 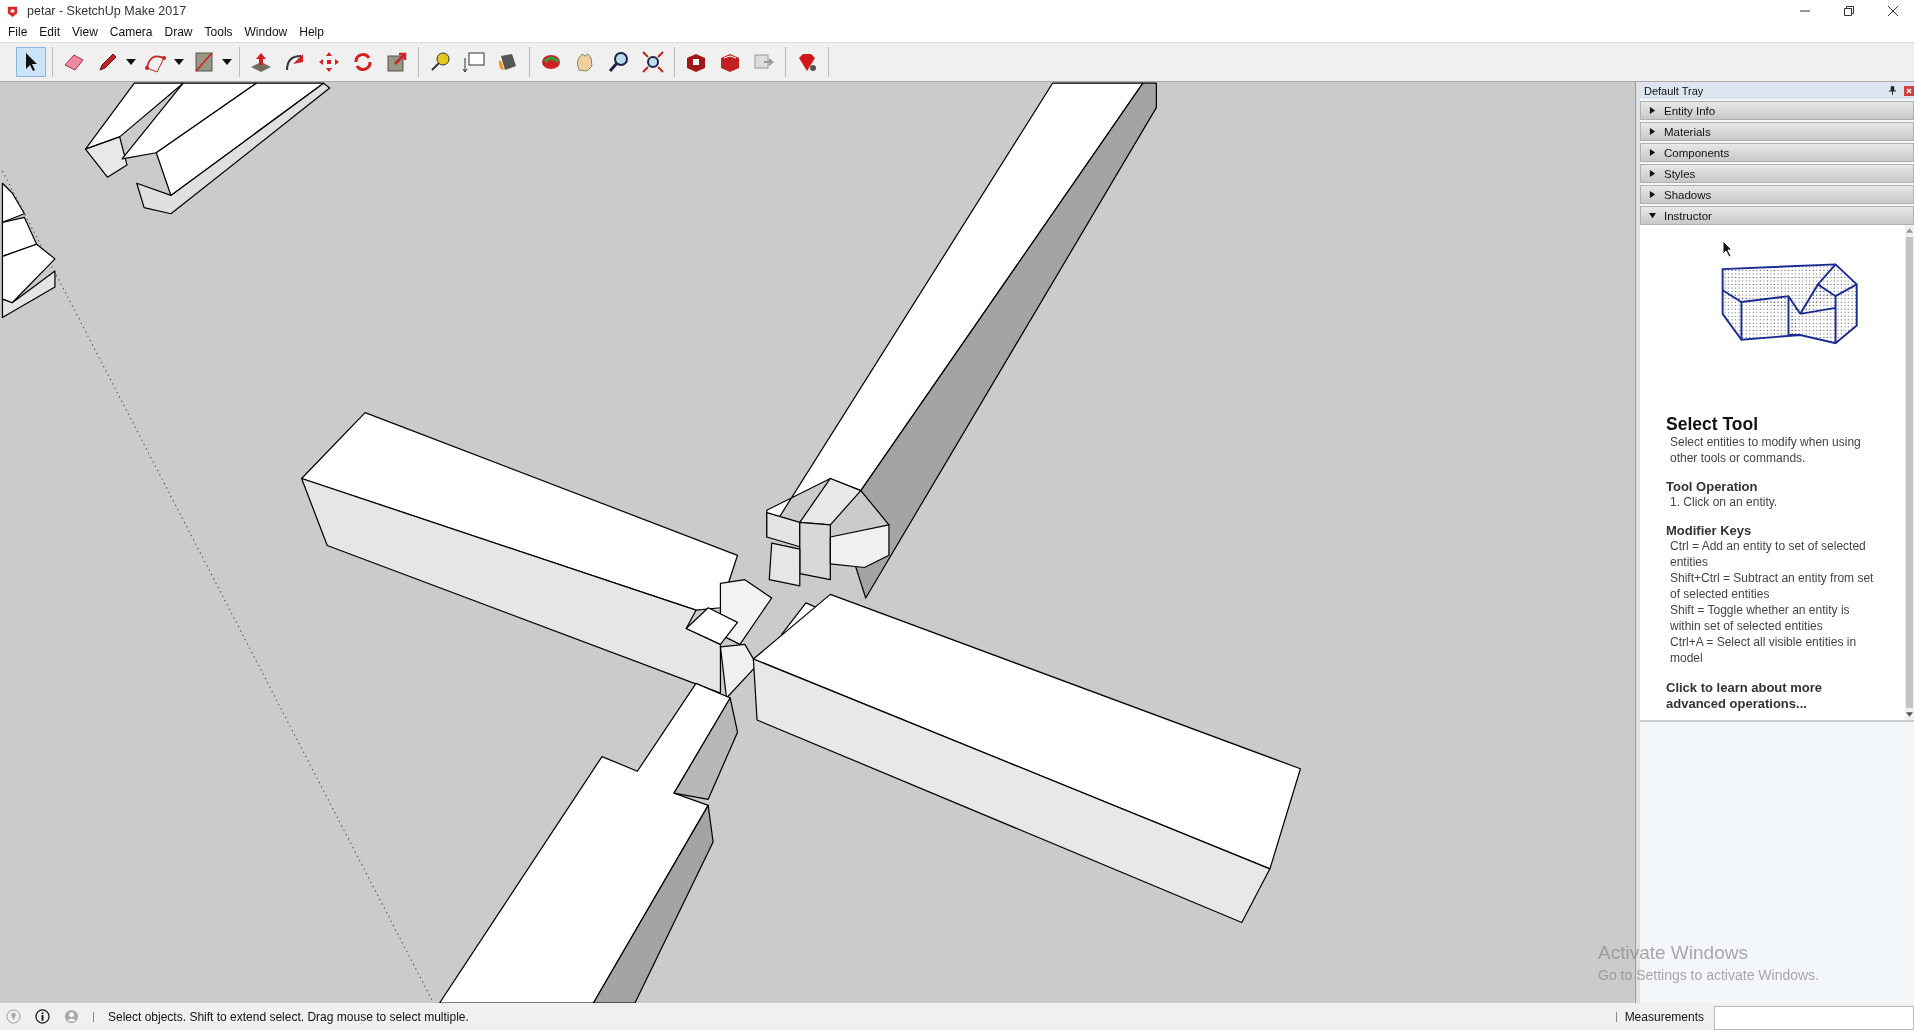 I want to click on menu-item: View, so click(x=85, y=32).